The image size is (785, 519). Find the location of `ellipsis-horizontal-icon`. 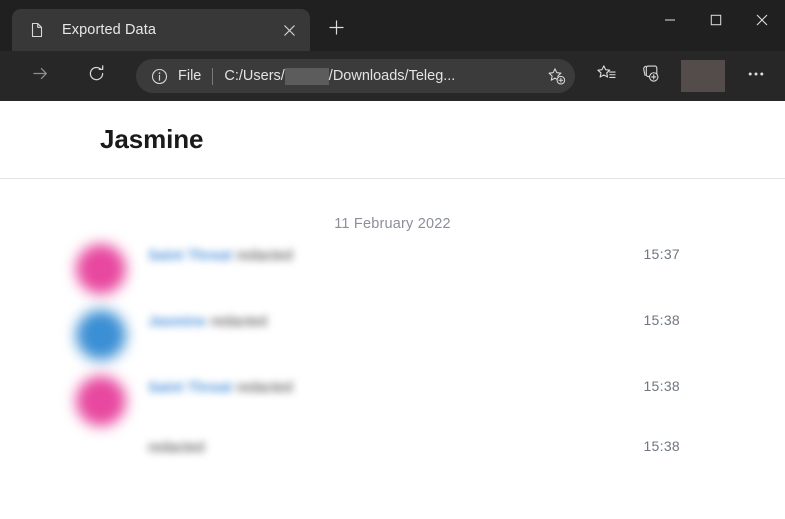

ellipsis-horizontal-icon is located at coordinates (756, 76).